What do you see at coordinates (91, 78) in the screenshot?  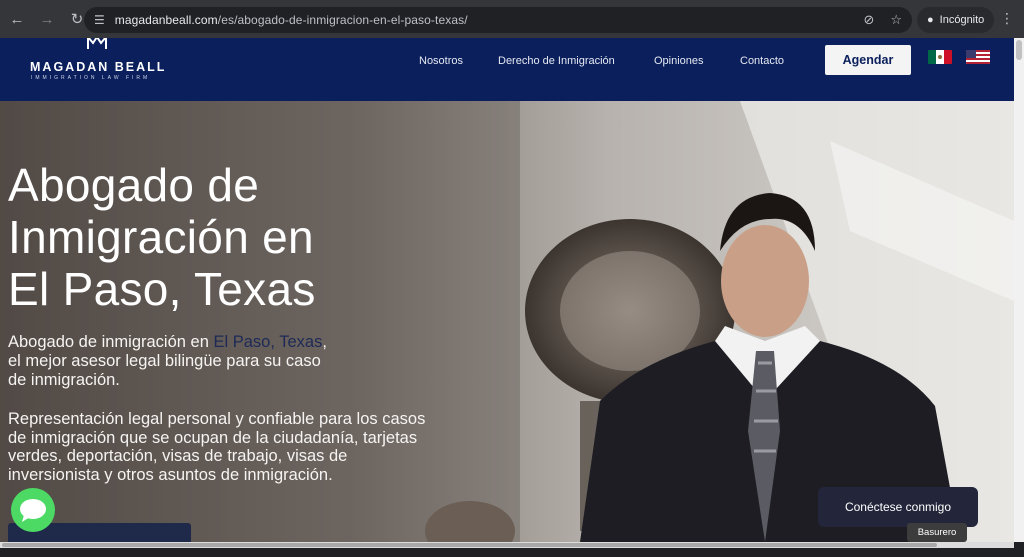 I see `logo-subtitle: IMMIGRATION LAW FIRM` at bounding box center [91, 78].